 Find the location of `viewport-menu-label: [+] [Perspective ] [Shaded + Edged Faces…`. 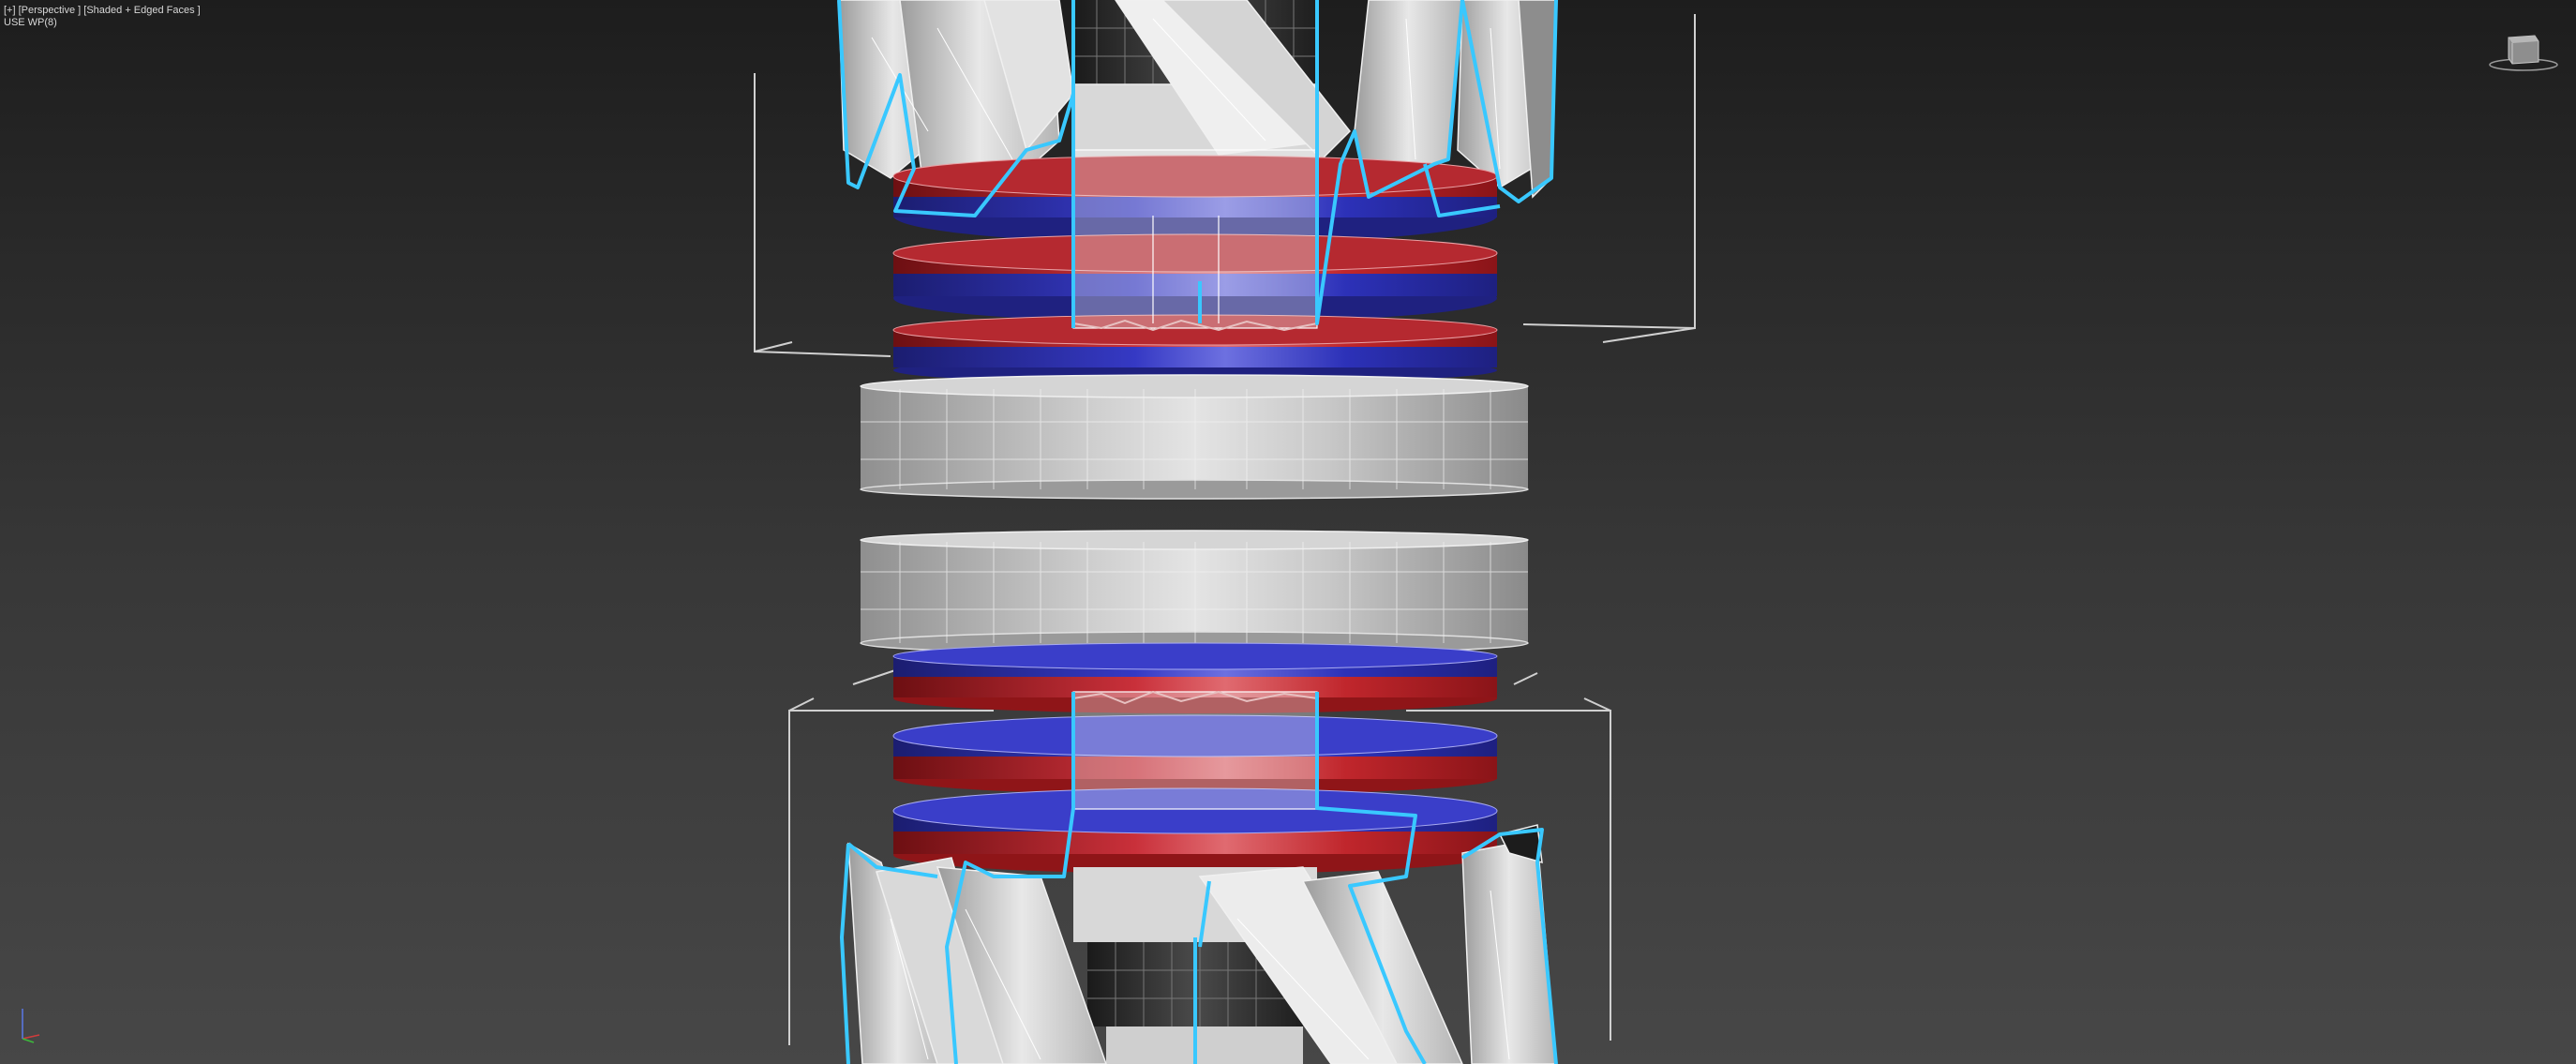

viewport-menu-label: [+] [Perspective ] [Shaded + Edged Faces… is located at coordinates (103, 11).